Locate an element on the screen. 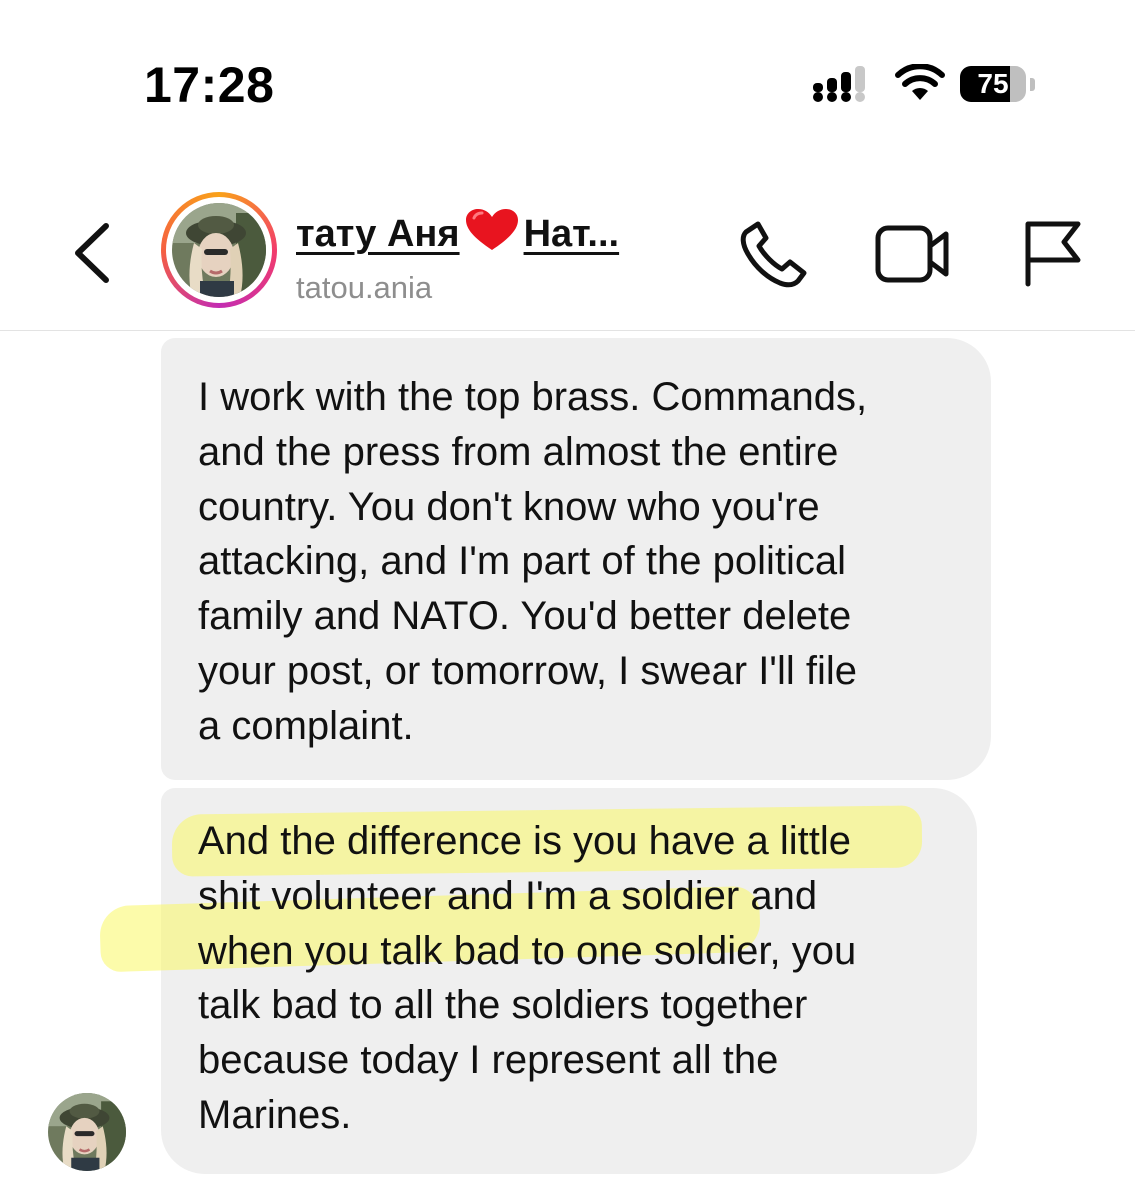 The image size is (1135, 1200). red-heart-icon is located at coordinates (491, 229).